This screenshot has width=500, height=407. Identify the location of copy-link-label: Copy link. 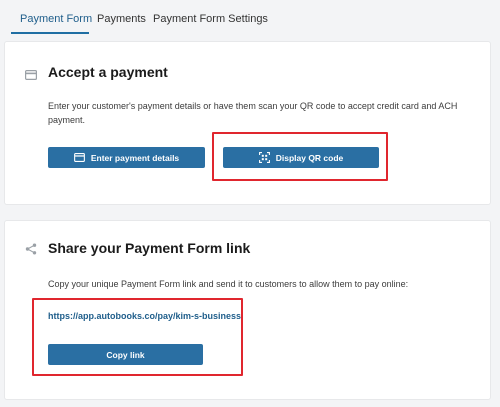
(125, 354).